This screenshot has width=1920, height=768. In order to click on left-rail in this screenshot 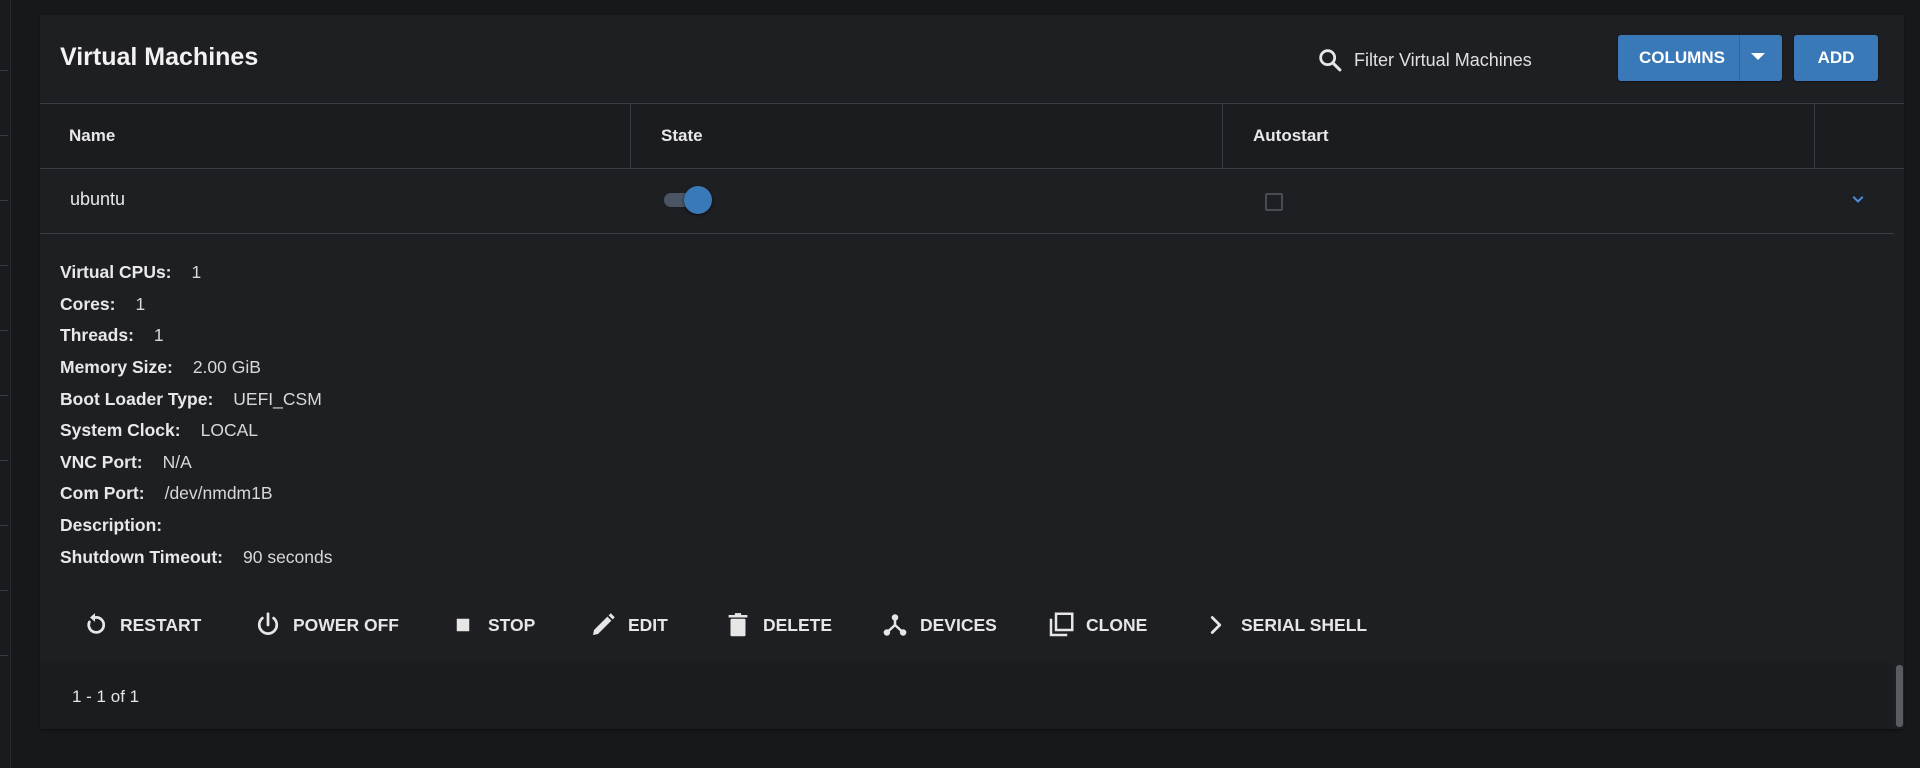, I will do `click(5, 384)`.